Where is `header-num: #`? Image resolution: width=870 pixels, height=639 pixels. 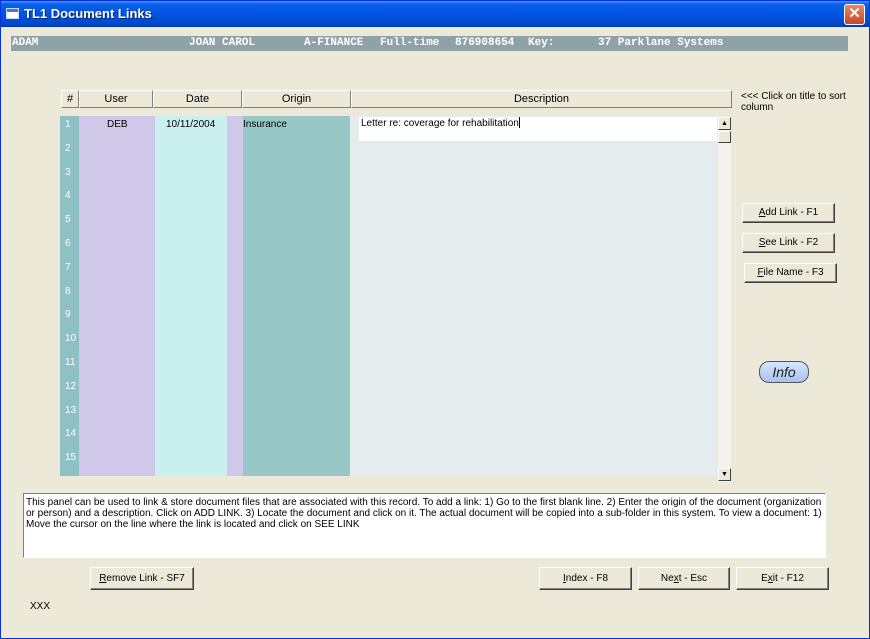 header-num: # is located at coordinates (70, 99).